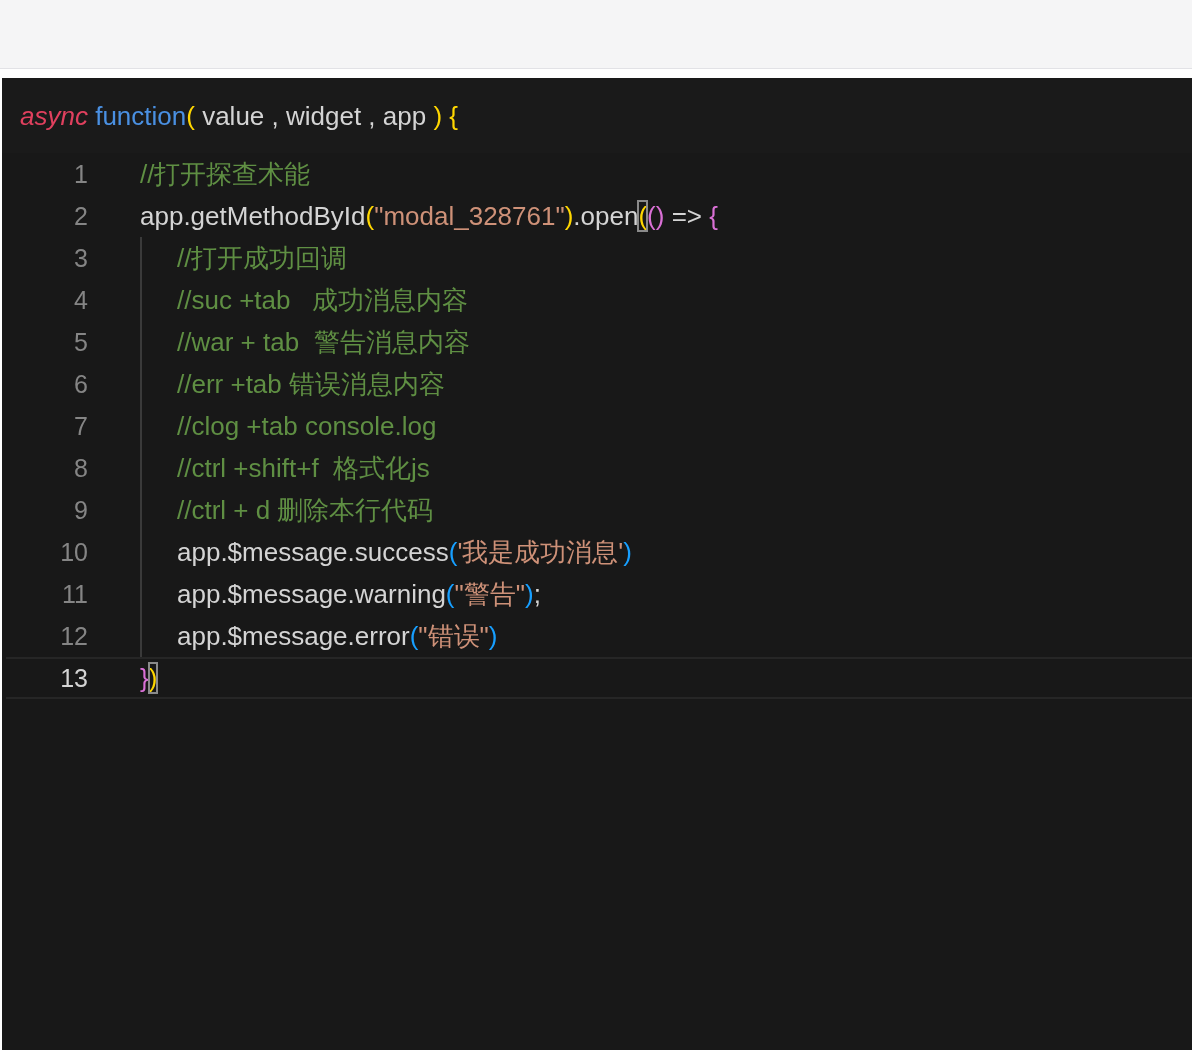  I want to click on line-number: 5, so click(80, 342).